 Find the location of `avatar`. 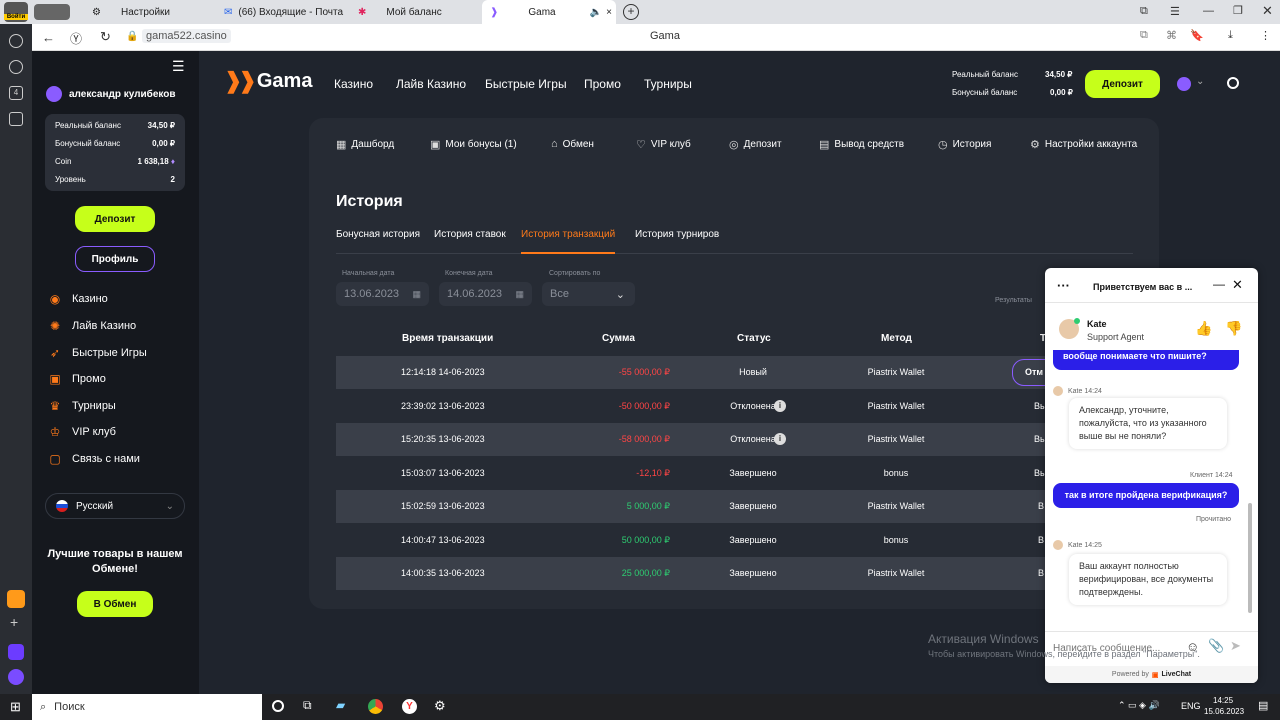

avatar is located at coordinates (54, 94).